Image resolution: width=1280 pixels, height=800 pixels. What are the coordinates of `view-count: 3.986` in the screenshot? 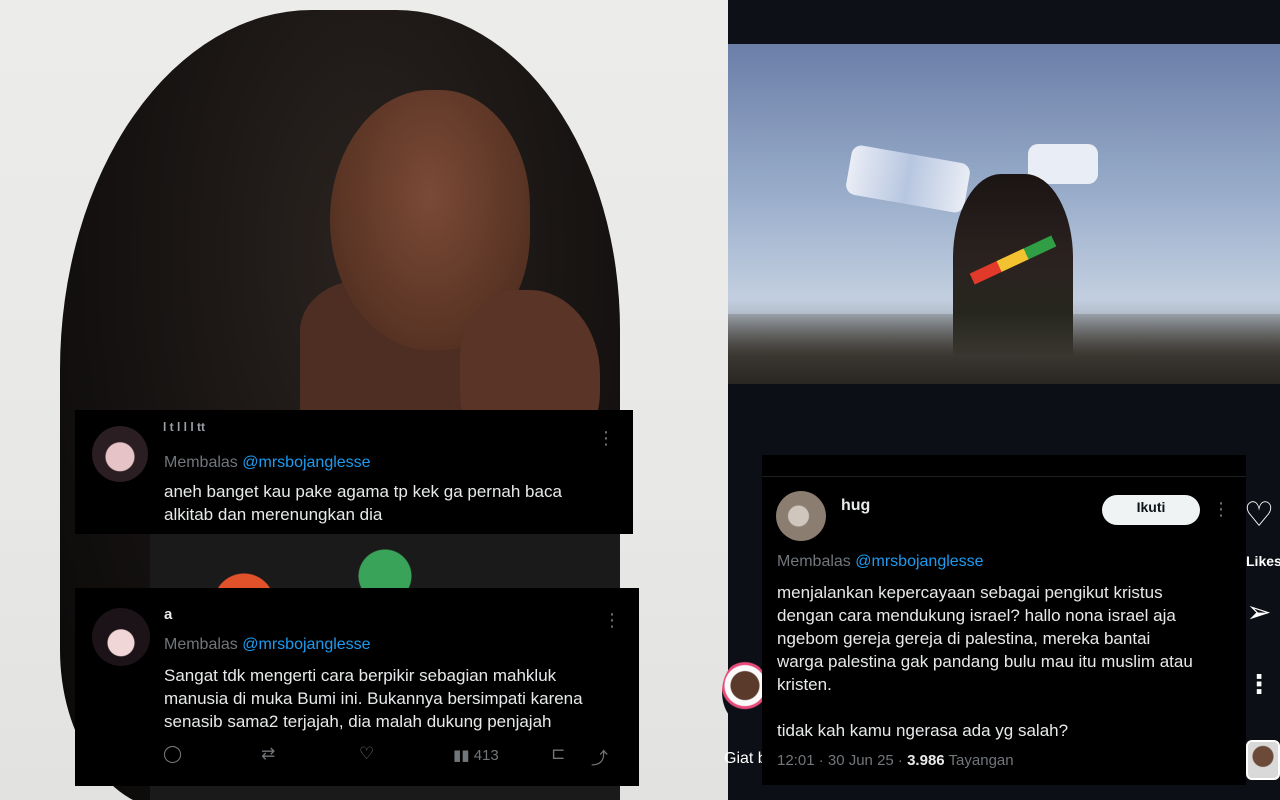 It's located at (926, 760).